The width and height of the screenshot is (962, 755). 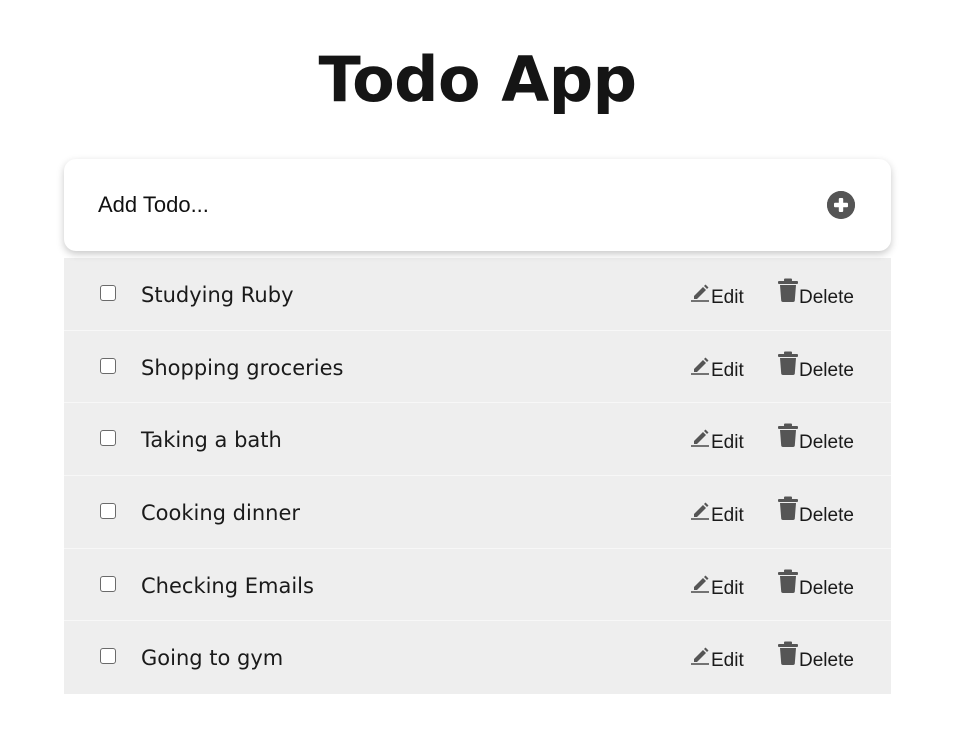 What do you see at coordinates (212, 658) in the screenshot?
I see `todo-text: Going to gym` at bounding box center [212, 658].